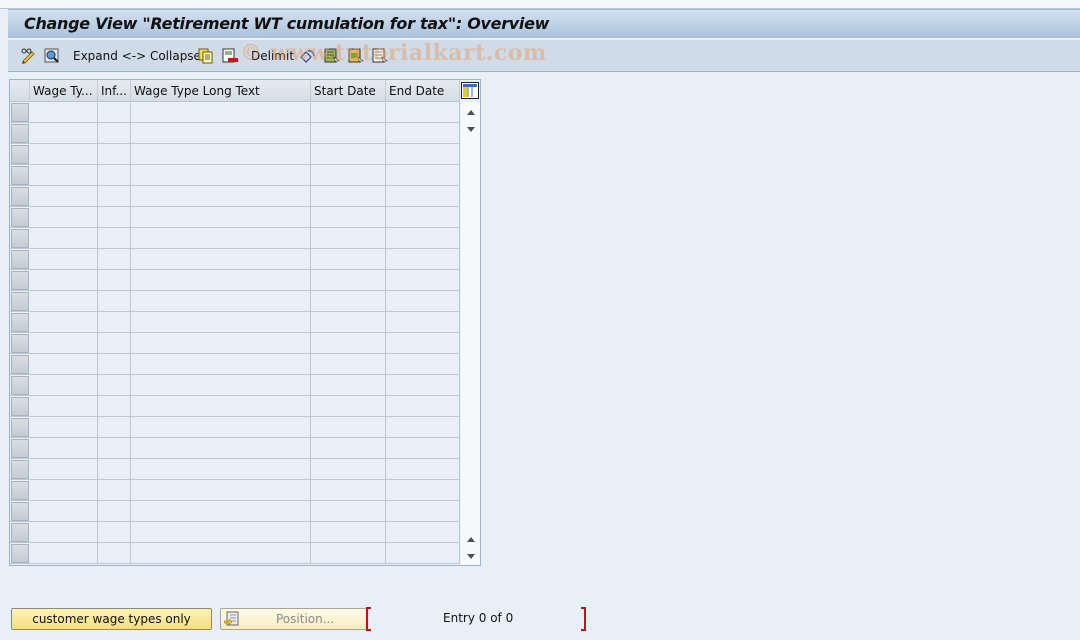 The width and height of the screenshot is (1080, 640). I want to click on scroll-page-up-button, so click(470, 112).